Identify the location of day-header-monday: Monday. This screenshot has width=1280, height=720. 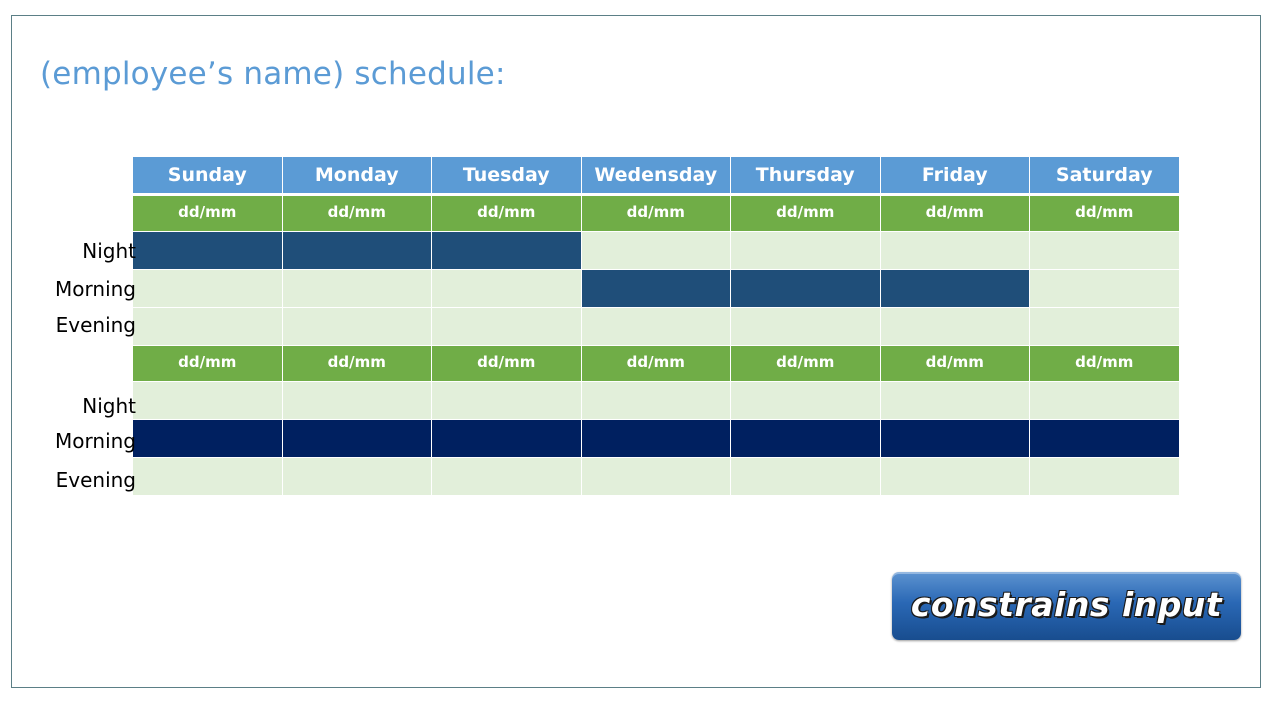
(357, 176).